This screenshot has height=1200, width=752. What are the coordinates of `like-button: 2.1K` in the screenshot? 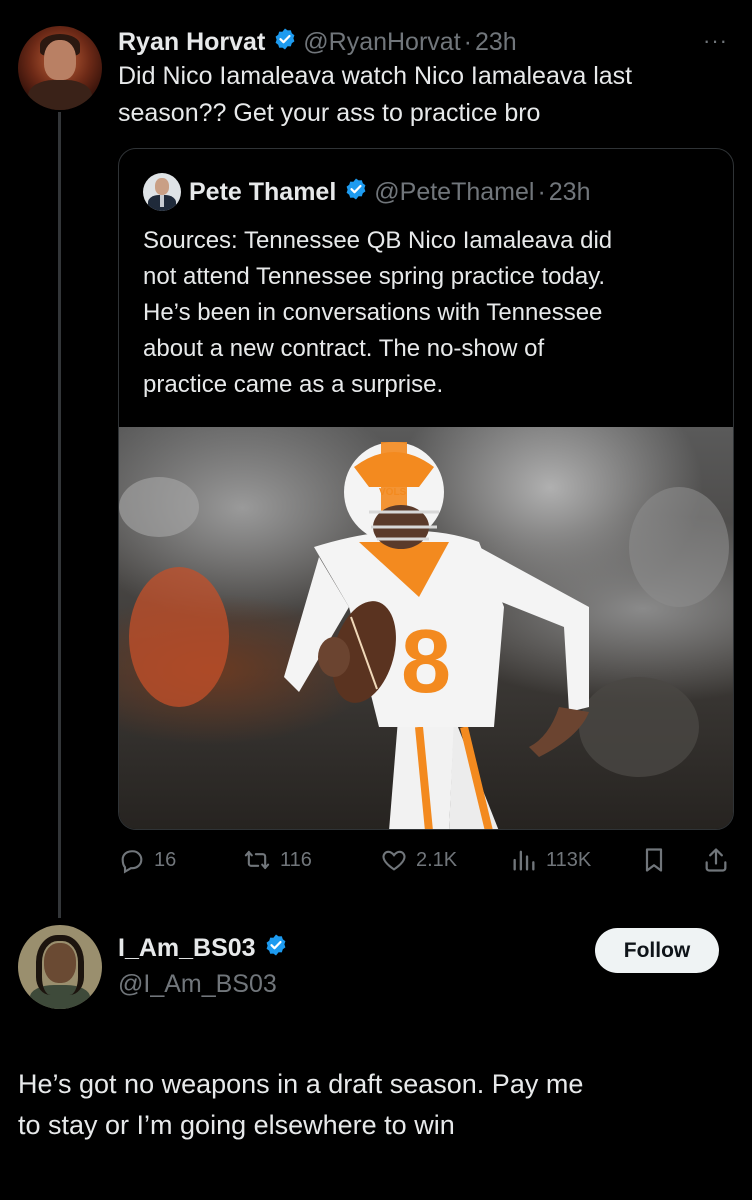 It's located at (418, 860).